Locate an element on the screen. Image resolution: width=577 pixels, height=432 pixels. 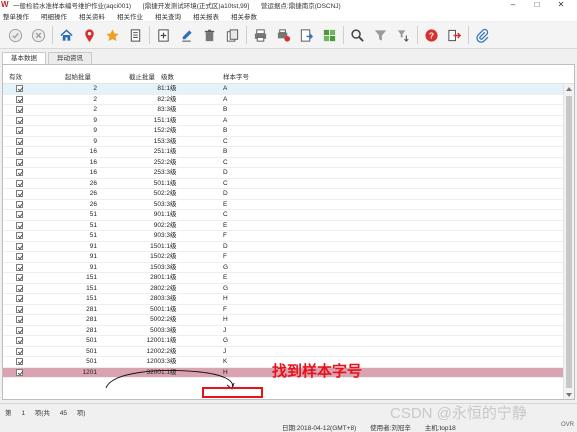
cell-start-qty: 151 is located at coordinates (75, 289).